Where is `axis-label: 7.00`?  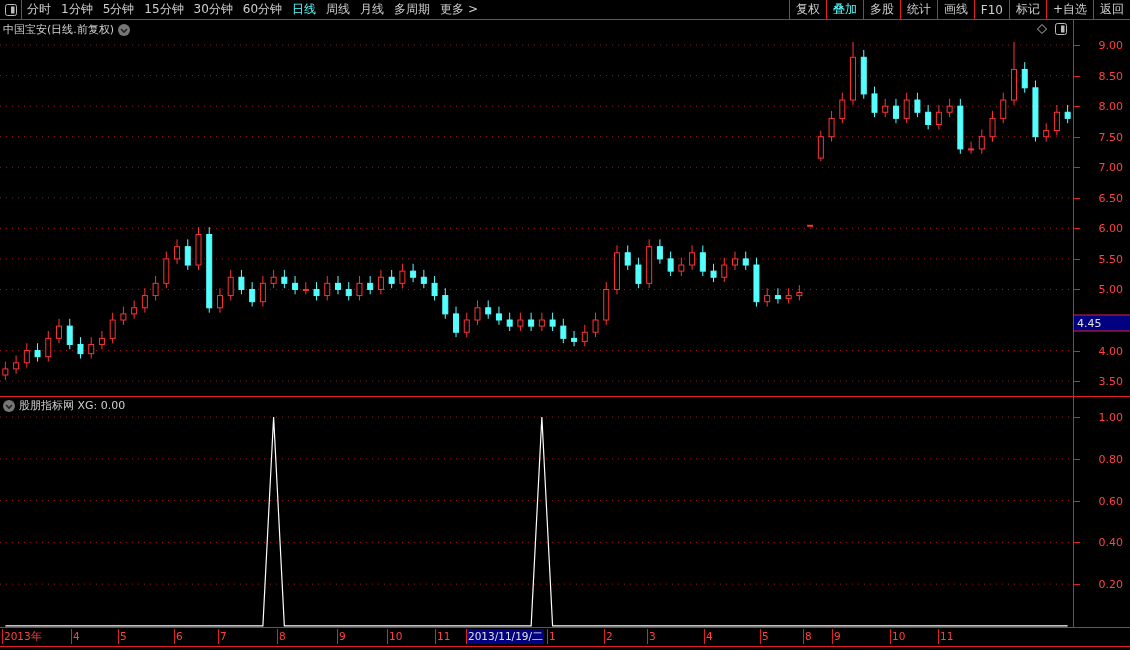
axis-label: 7.00 is located at coordinates (1110, 167).